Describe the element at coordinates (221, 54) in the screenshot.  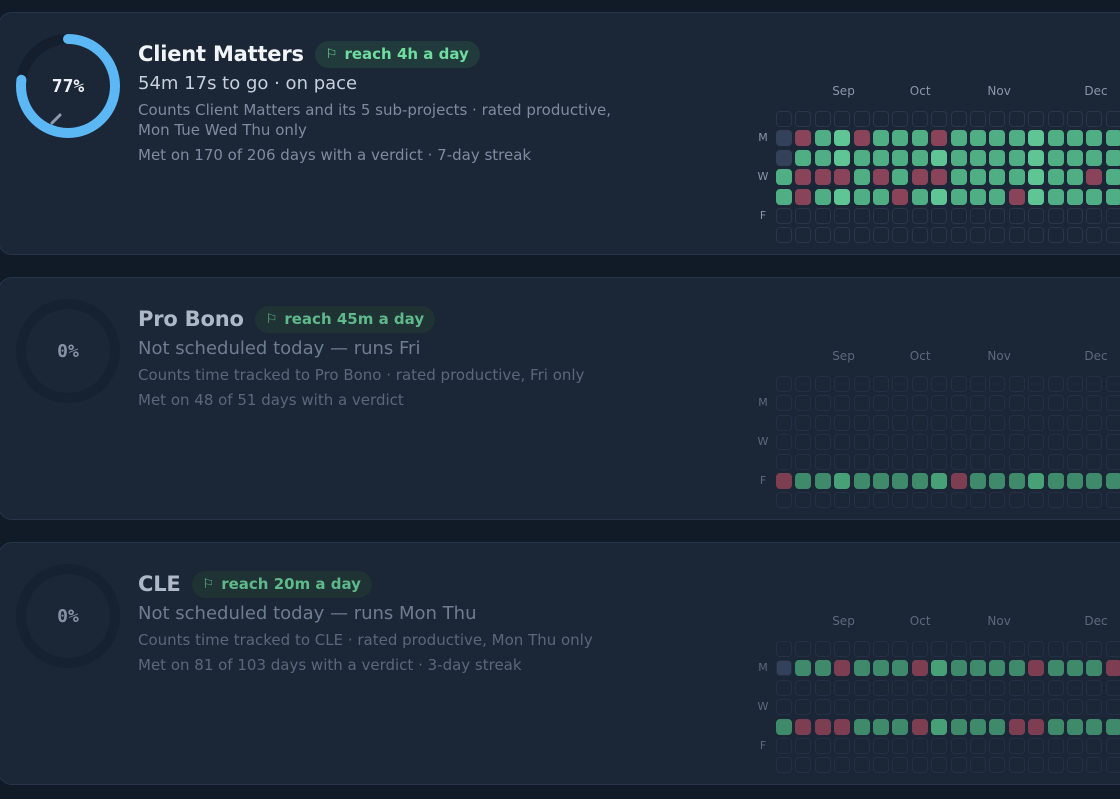
I see `goal-title: Client Matters` at that location.